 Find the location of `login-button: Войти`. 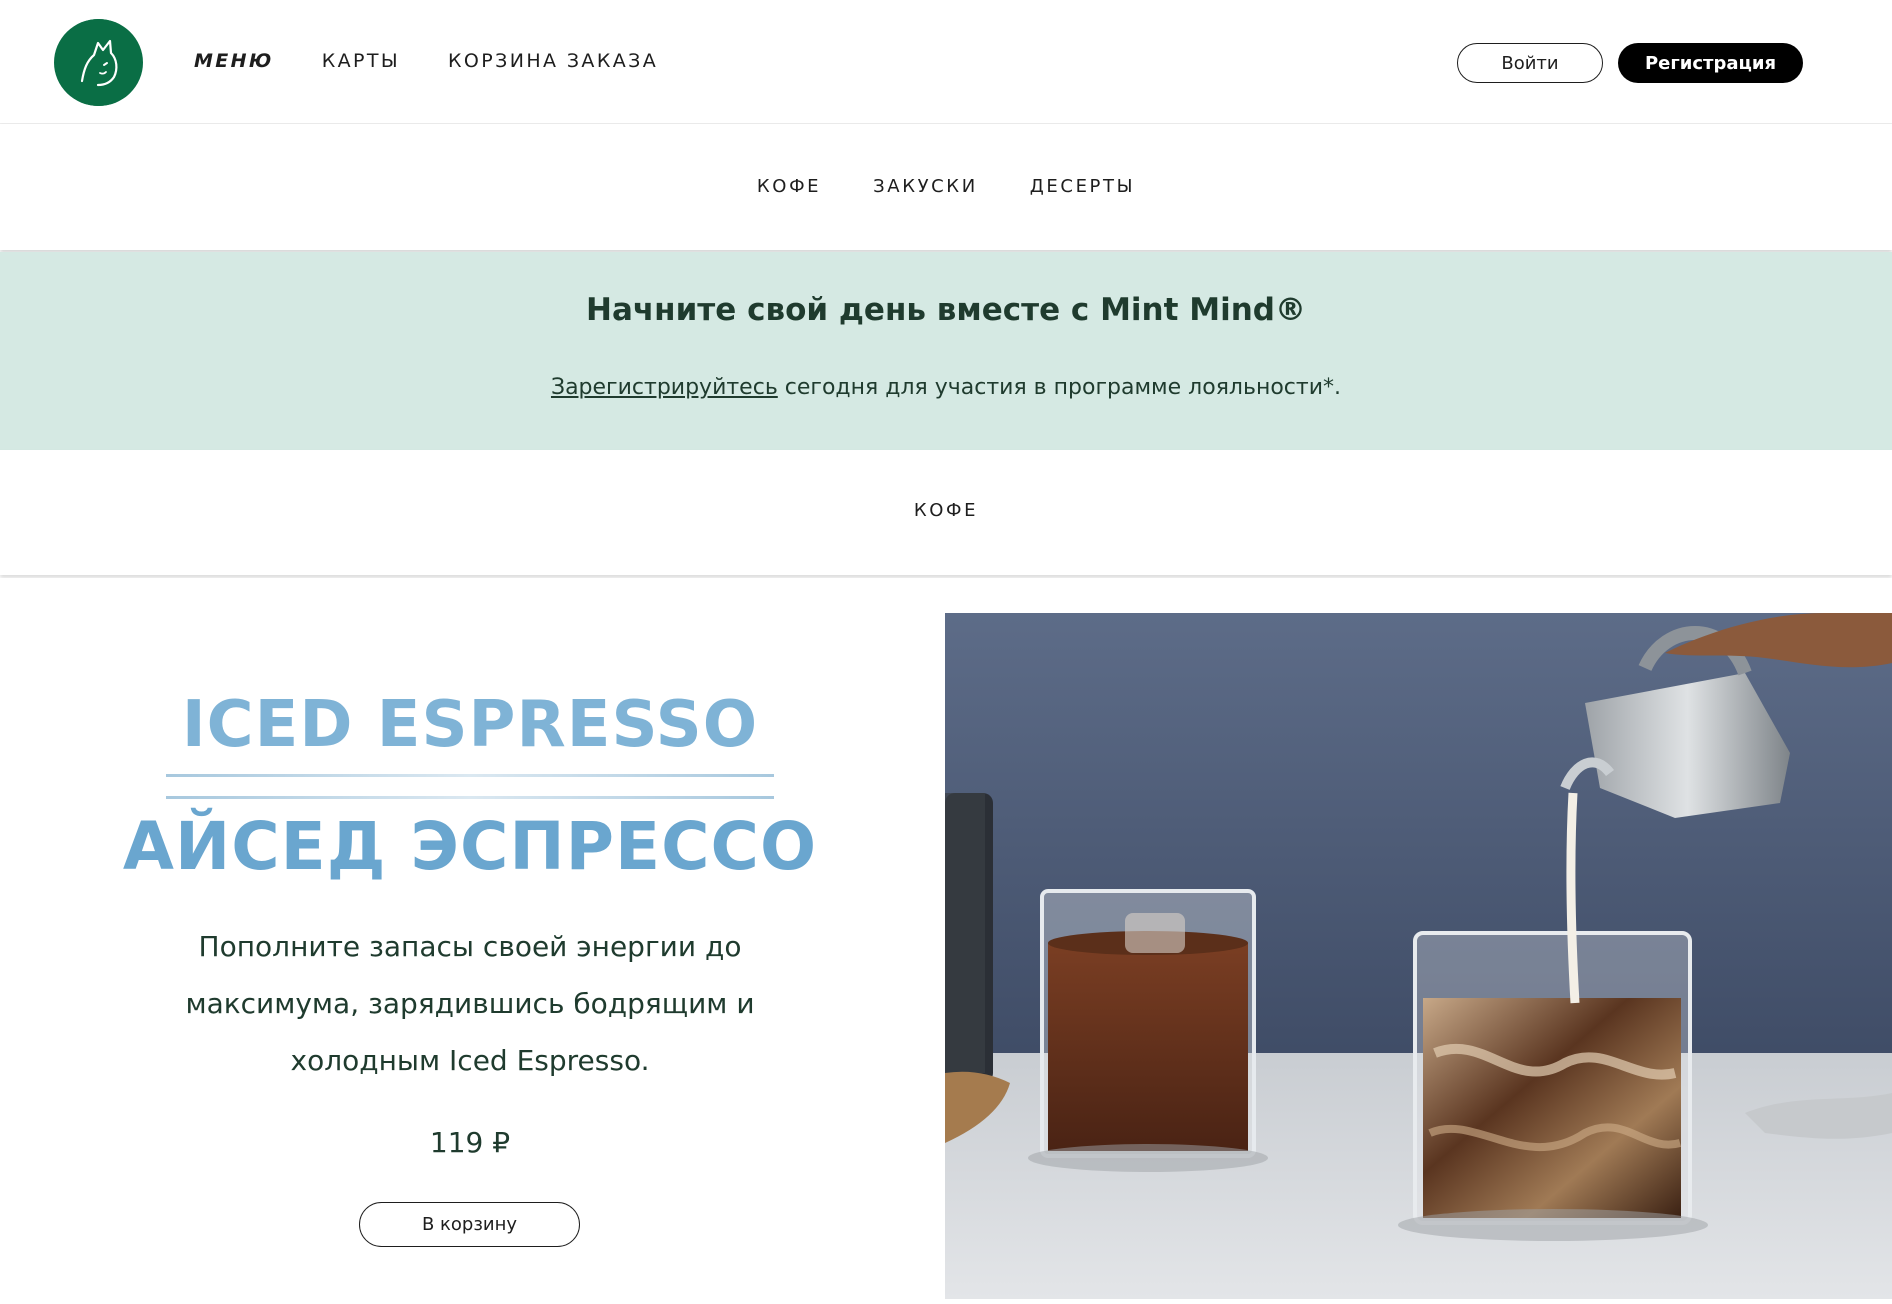

login-button: Войти is located at coordinates (1530, 63).